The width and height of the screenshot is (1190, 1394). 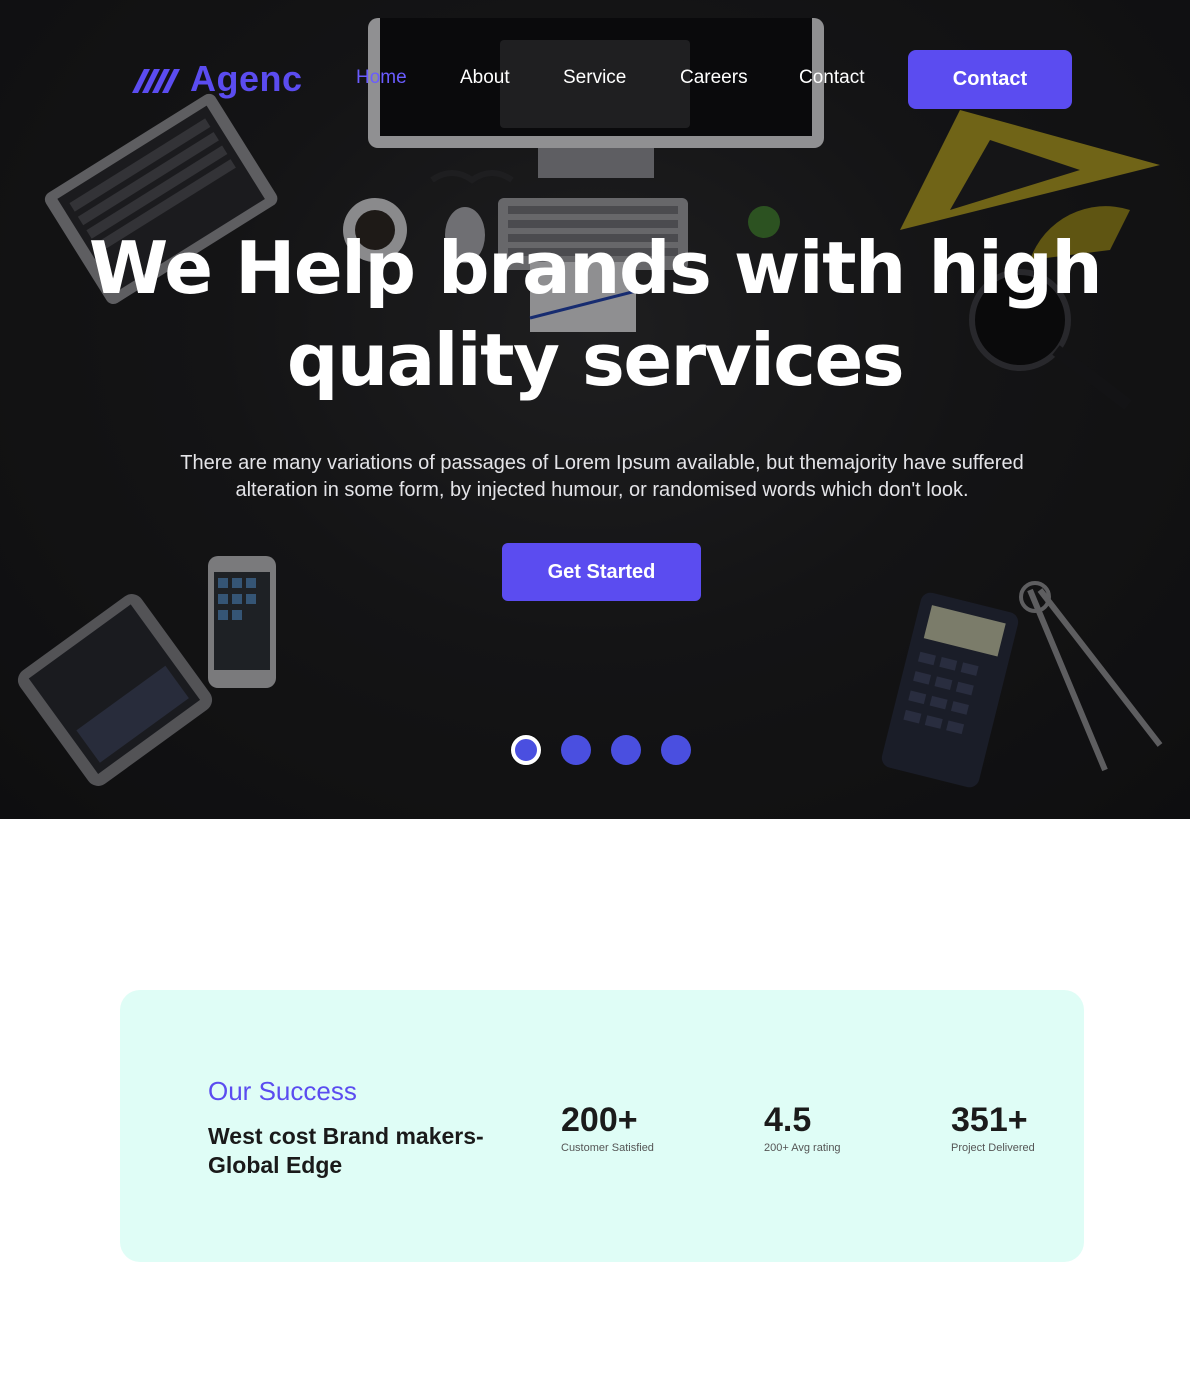 What do you see at coordinates (346, 1150) in the screenshot?
I see `success-title: West cost Brand makers-Global Edge` at bounding box center [346, 1150].